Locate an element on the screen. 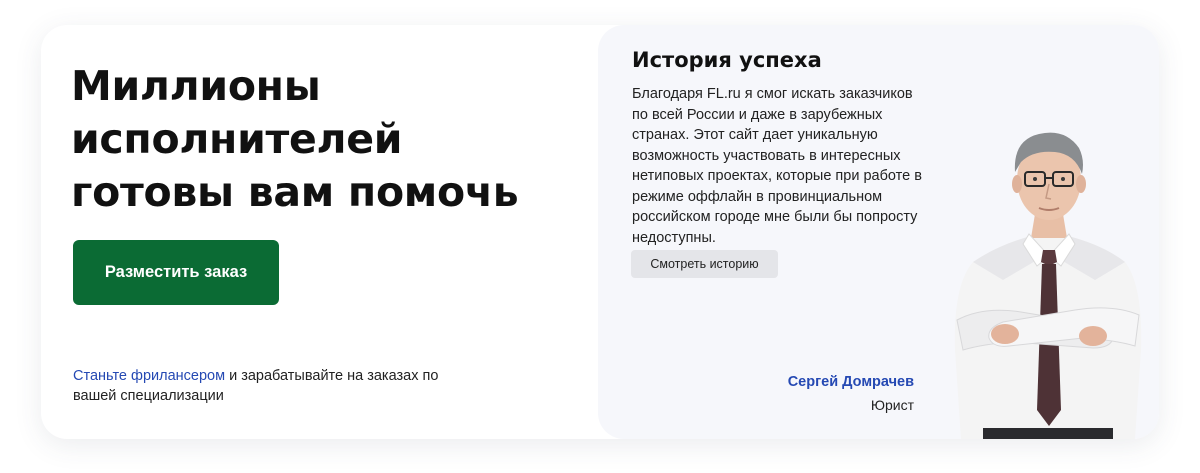 This screenshot has height=473, width=1200. place-order-button: Разместить заказ is located at coordinates (176, 272).